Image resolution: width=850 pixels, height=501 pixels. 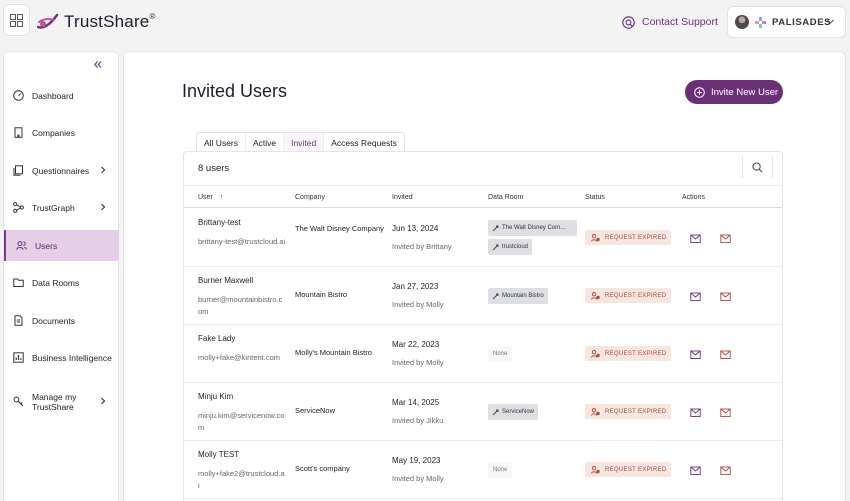 What do you see at coordinates (235, 91) in the screenshot?
I see `page-title: Invited Users` at bounding box center [235, 91].